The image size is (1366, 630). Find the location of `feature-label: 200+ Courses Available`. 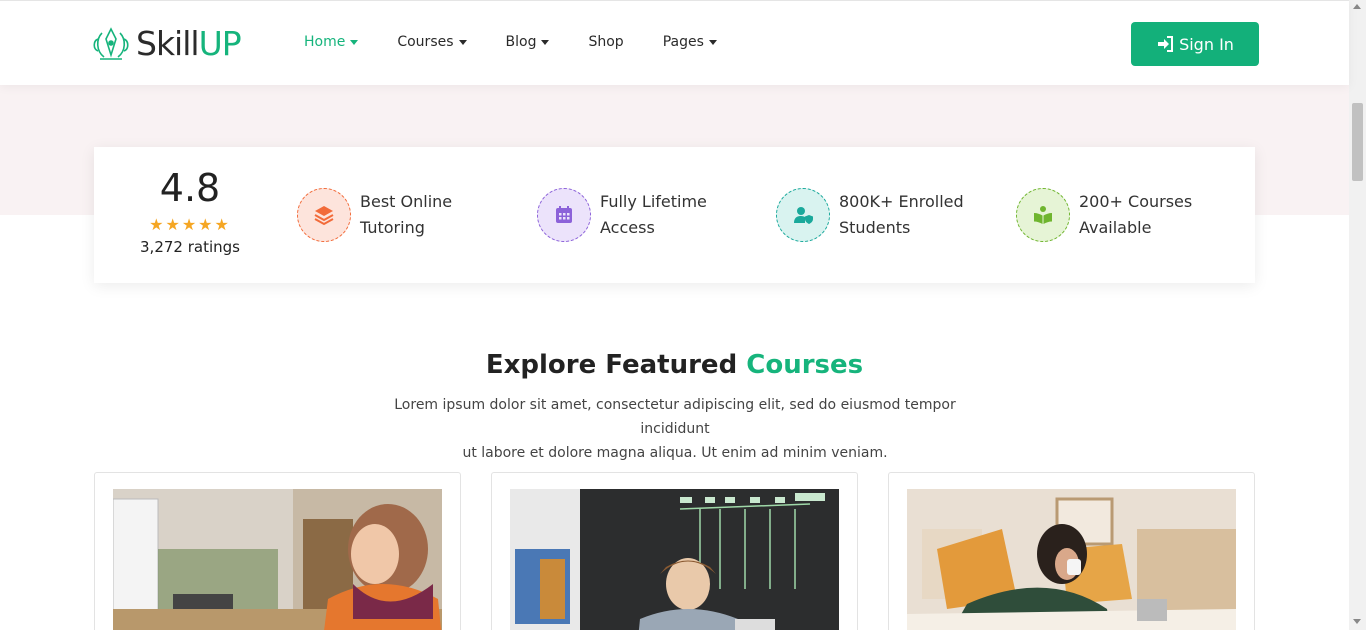

feature-label: 200+ Courses Available is located at coordinates (1136, 214).